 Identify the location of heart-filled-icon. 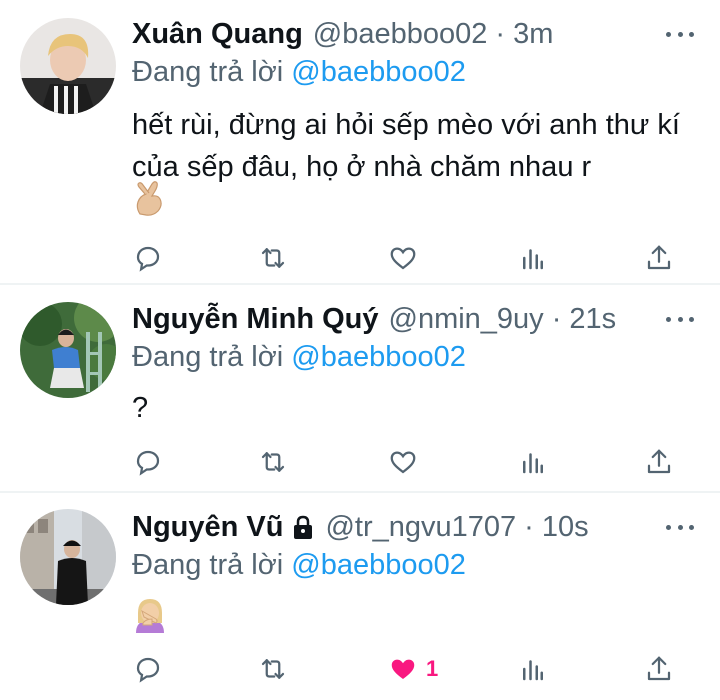
(403, 669).